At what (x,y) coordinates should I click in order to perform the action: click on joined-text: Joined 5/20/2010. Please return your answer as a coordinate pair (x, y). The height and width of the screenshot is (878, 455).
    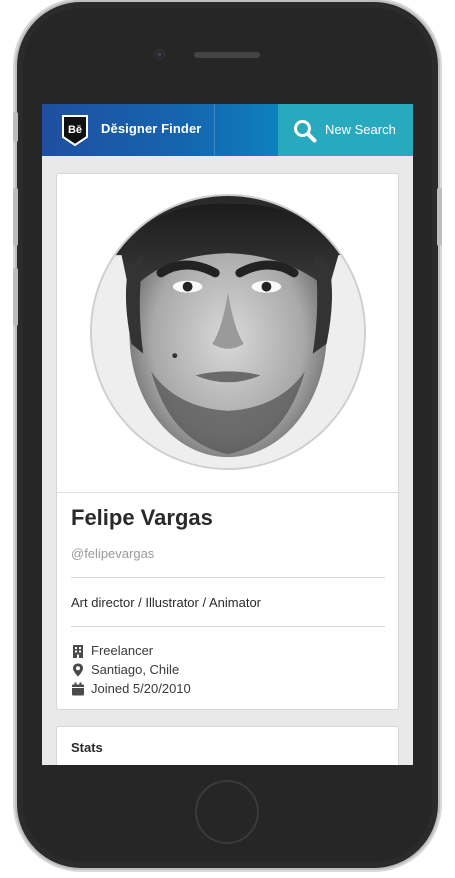
    Looking at the image, I should click on (141, 688).